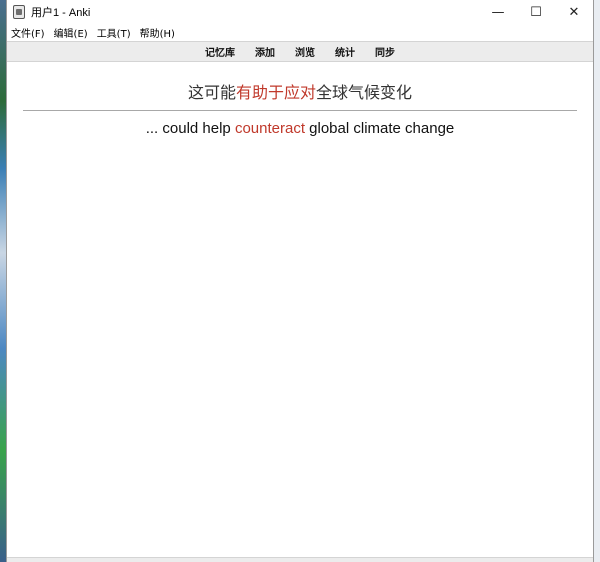 The height and width of the screenshot is (562, 600). I want to click on card-answer-divider, so click(300, 110).